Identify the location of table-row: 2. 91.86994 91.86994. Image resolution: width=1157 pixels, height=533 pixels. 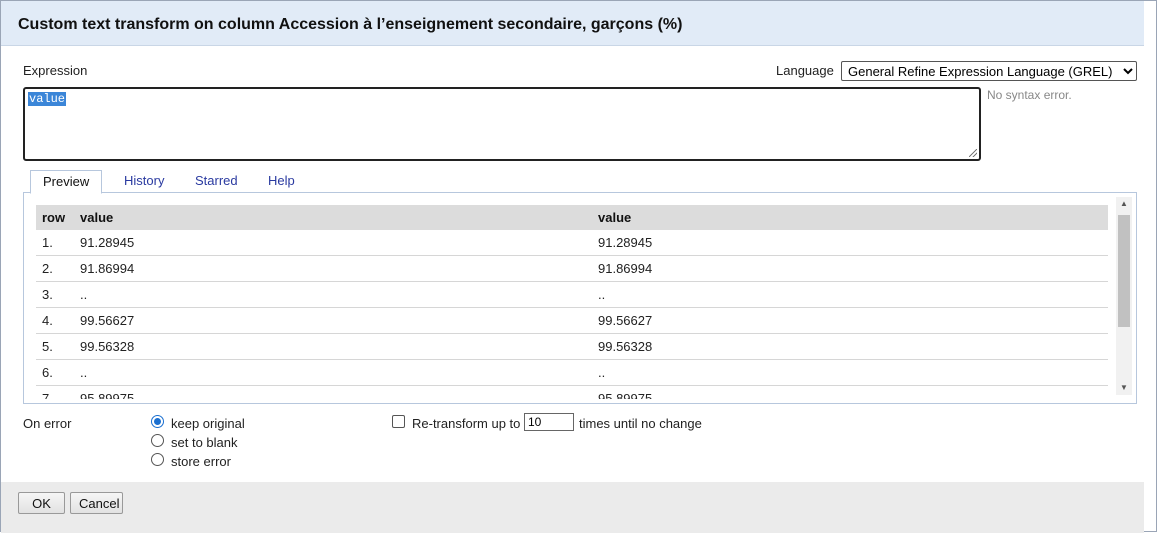
(572, 268).